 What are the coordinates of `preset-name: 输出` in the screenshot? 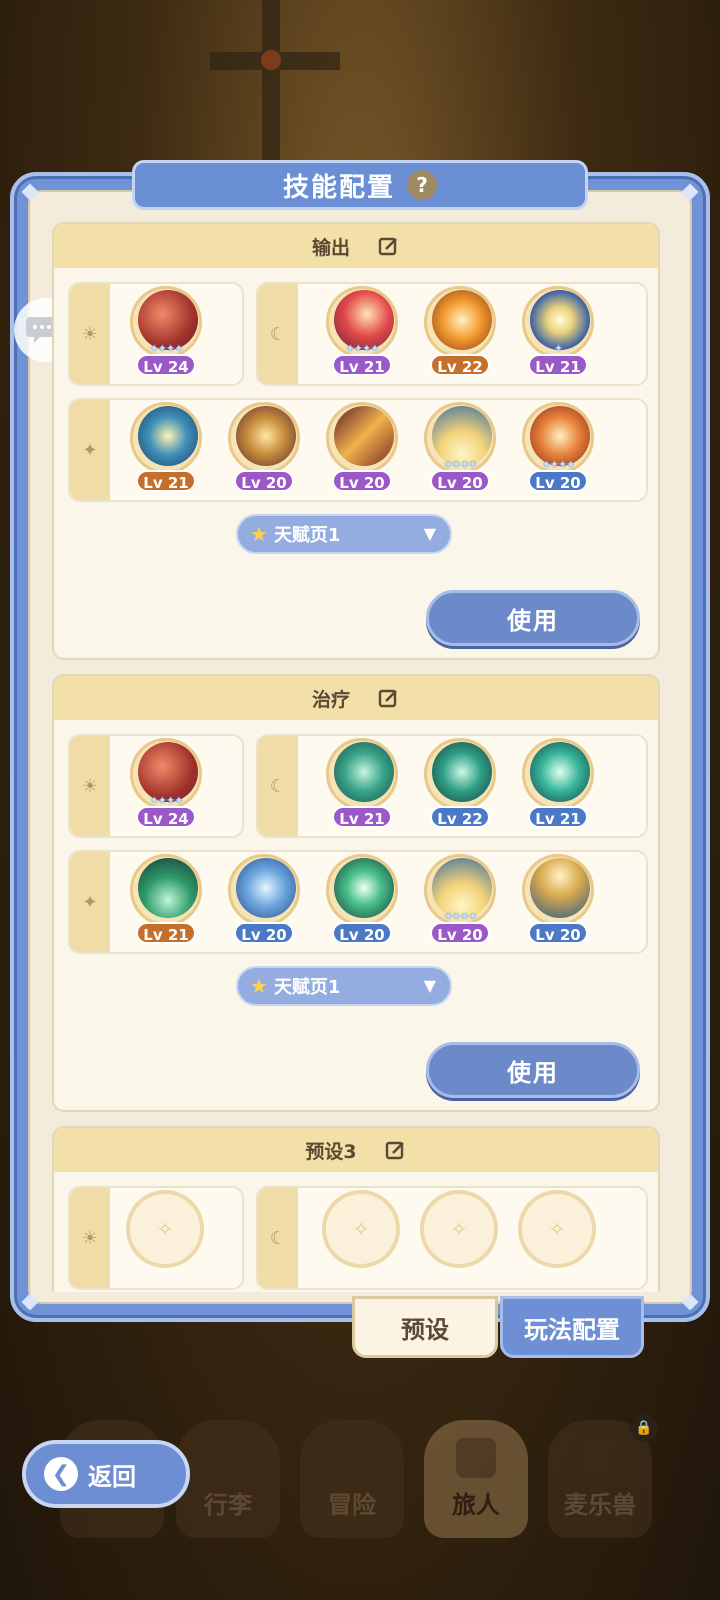 It's located at (330, 247).